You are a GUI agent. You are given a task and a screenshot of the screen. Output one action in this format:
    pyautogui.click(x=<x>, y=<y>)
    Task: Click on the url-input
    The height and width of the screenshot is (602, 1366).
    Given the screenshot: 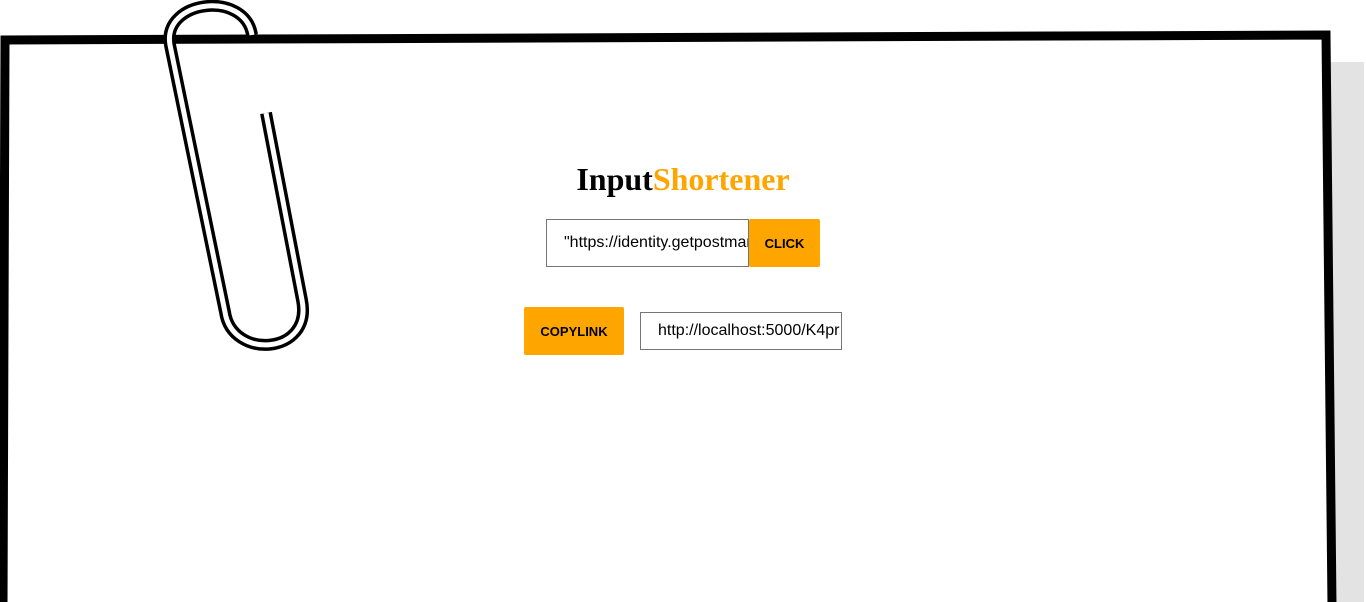 What is the action you would take?
    pyautogui.click(x=647, y=243)
    